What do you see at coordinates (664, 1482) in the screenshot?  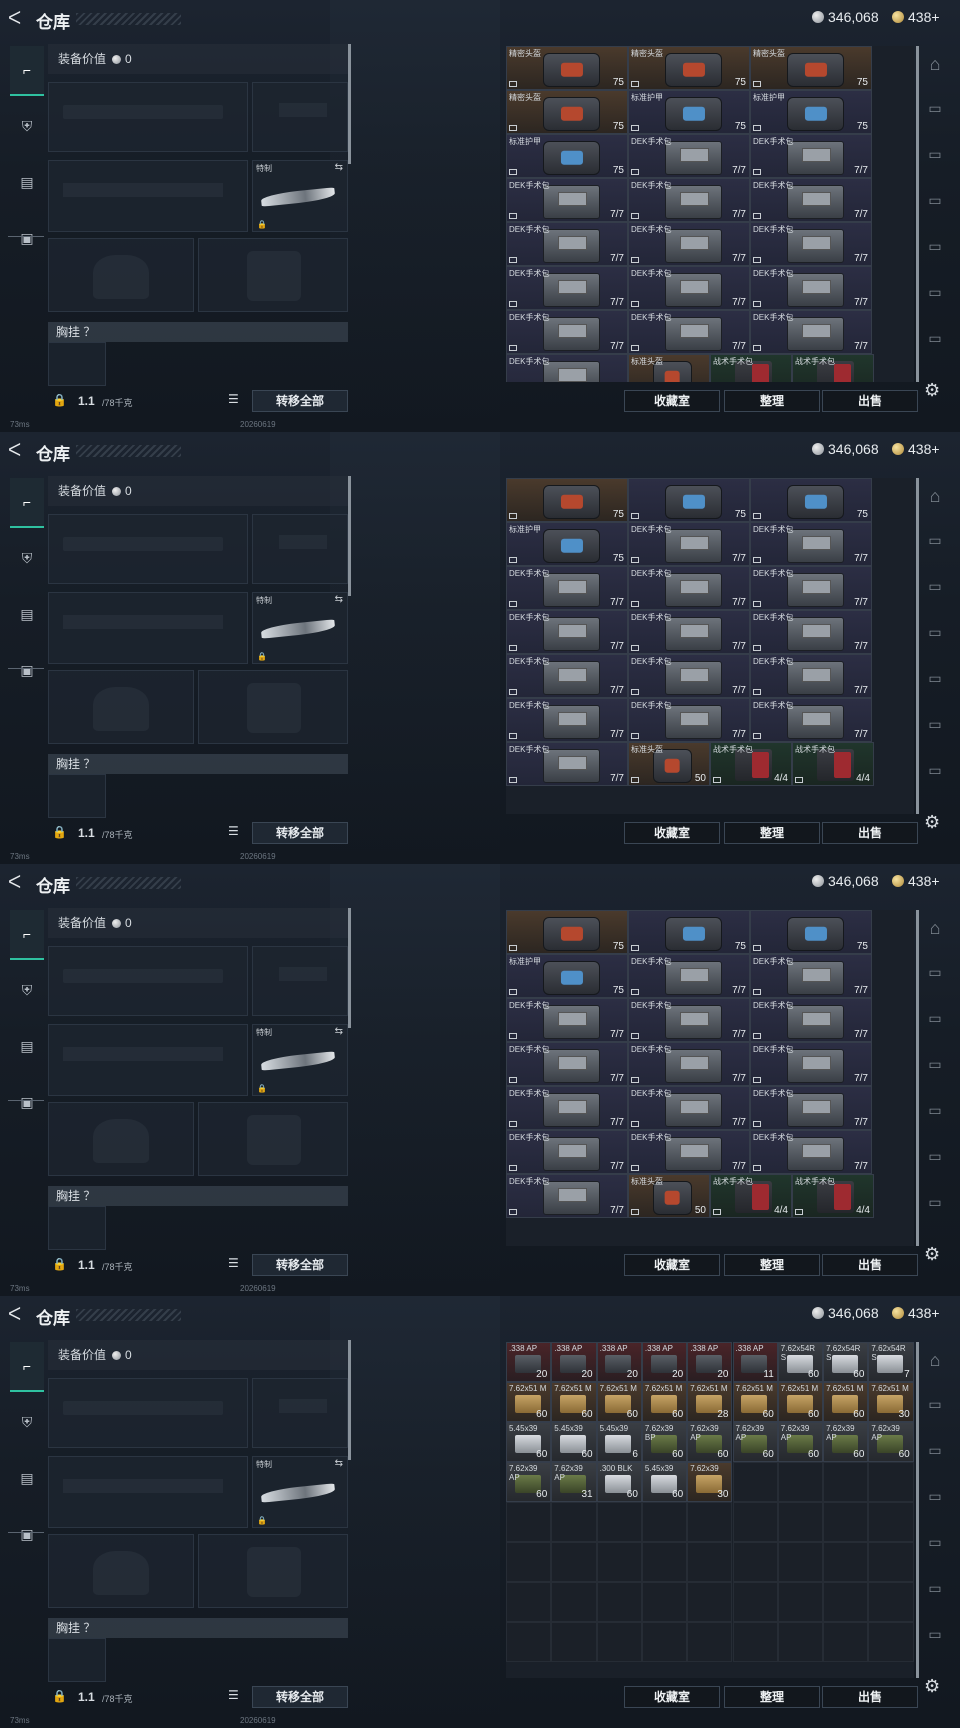 I see `ammo-cell: 5.45x39 60` at bounding box center [664, 1482].